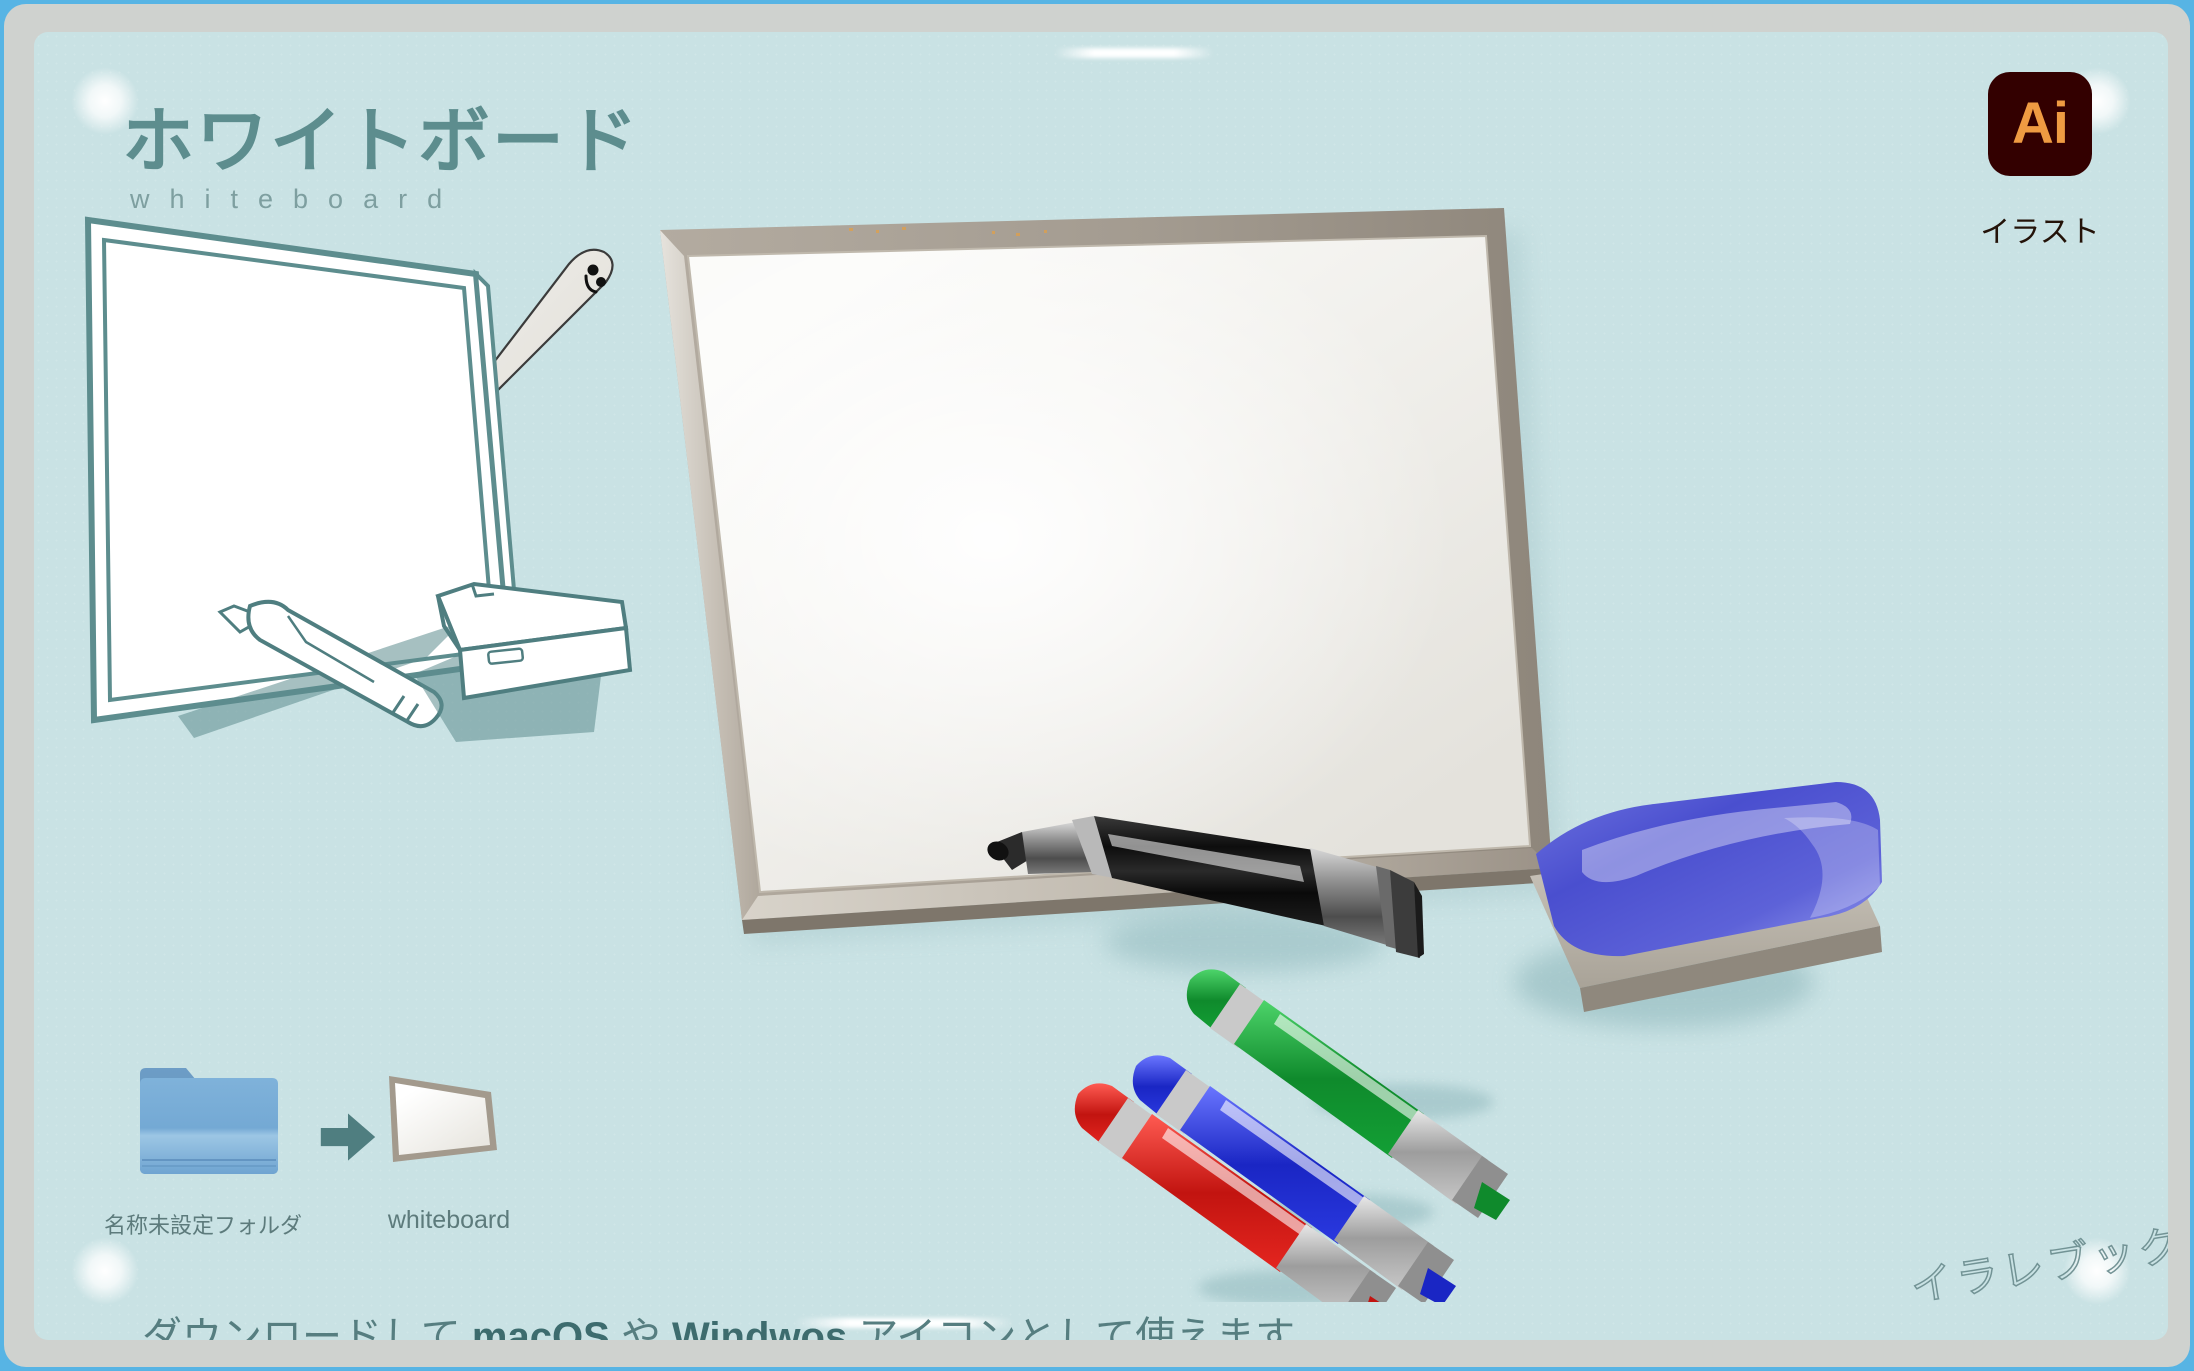  I want to click on stylus-eye-left, so click(593, 270).